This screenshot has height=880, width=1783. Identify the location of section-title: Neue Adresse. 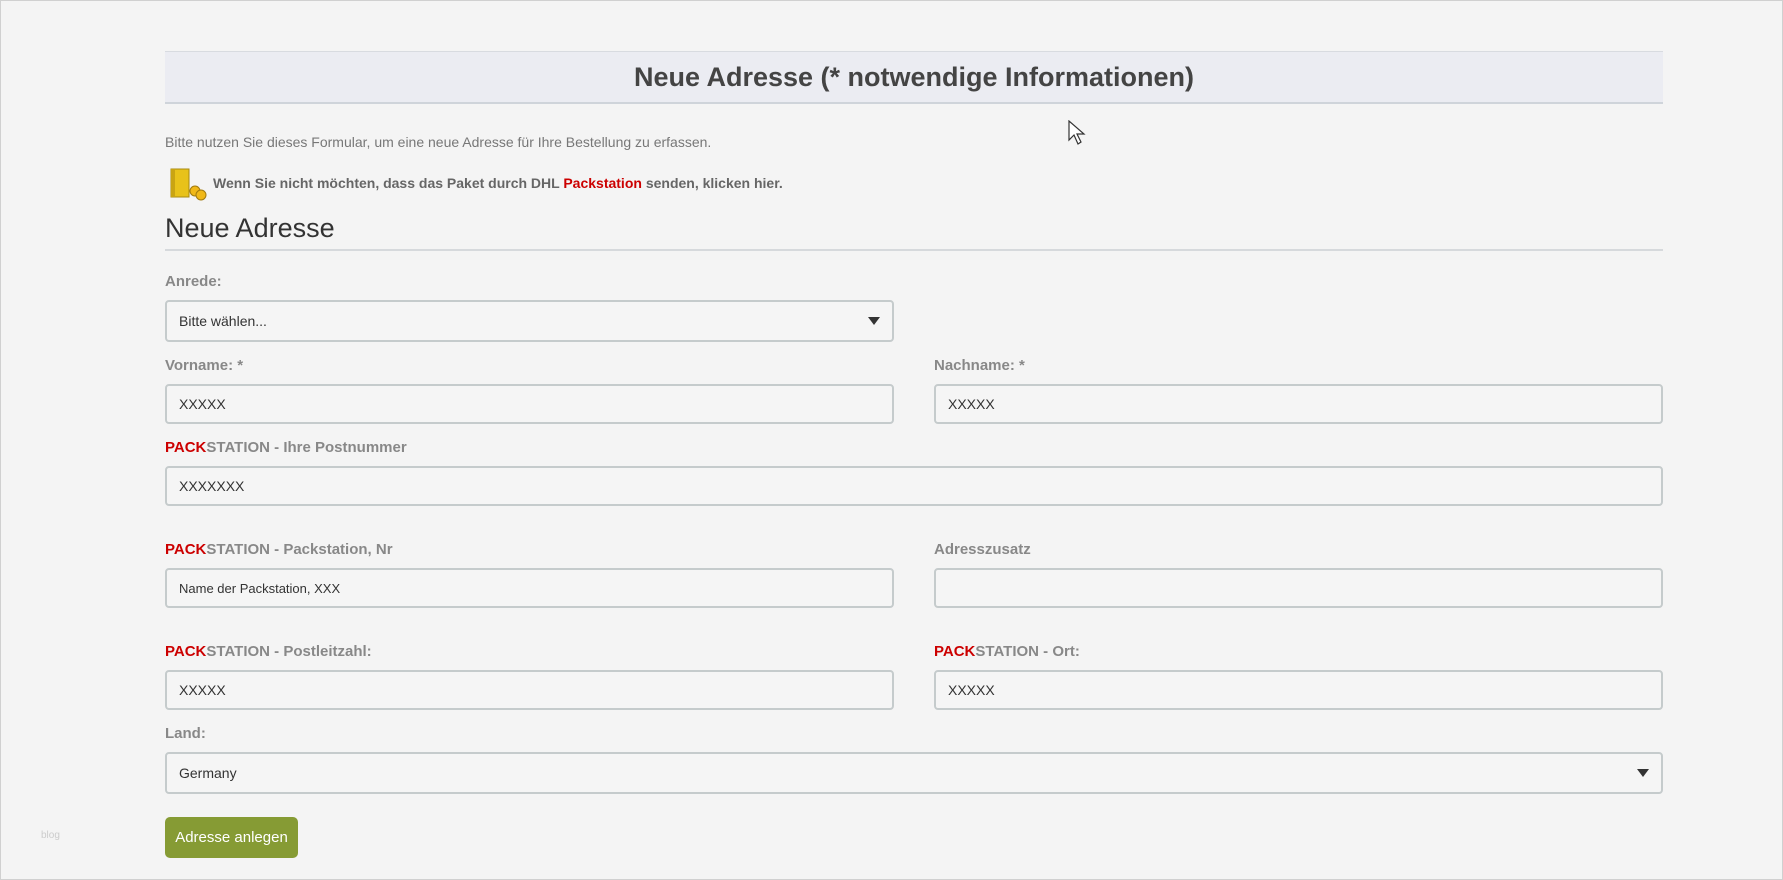
(250, 228).